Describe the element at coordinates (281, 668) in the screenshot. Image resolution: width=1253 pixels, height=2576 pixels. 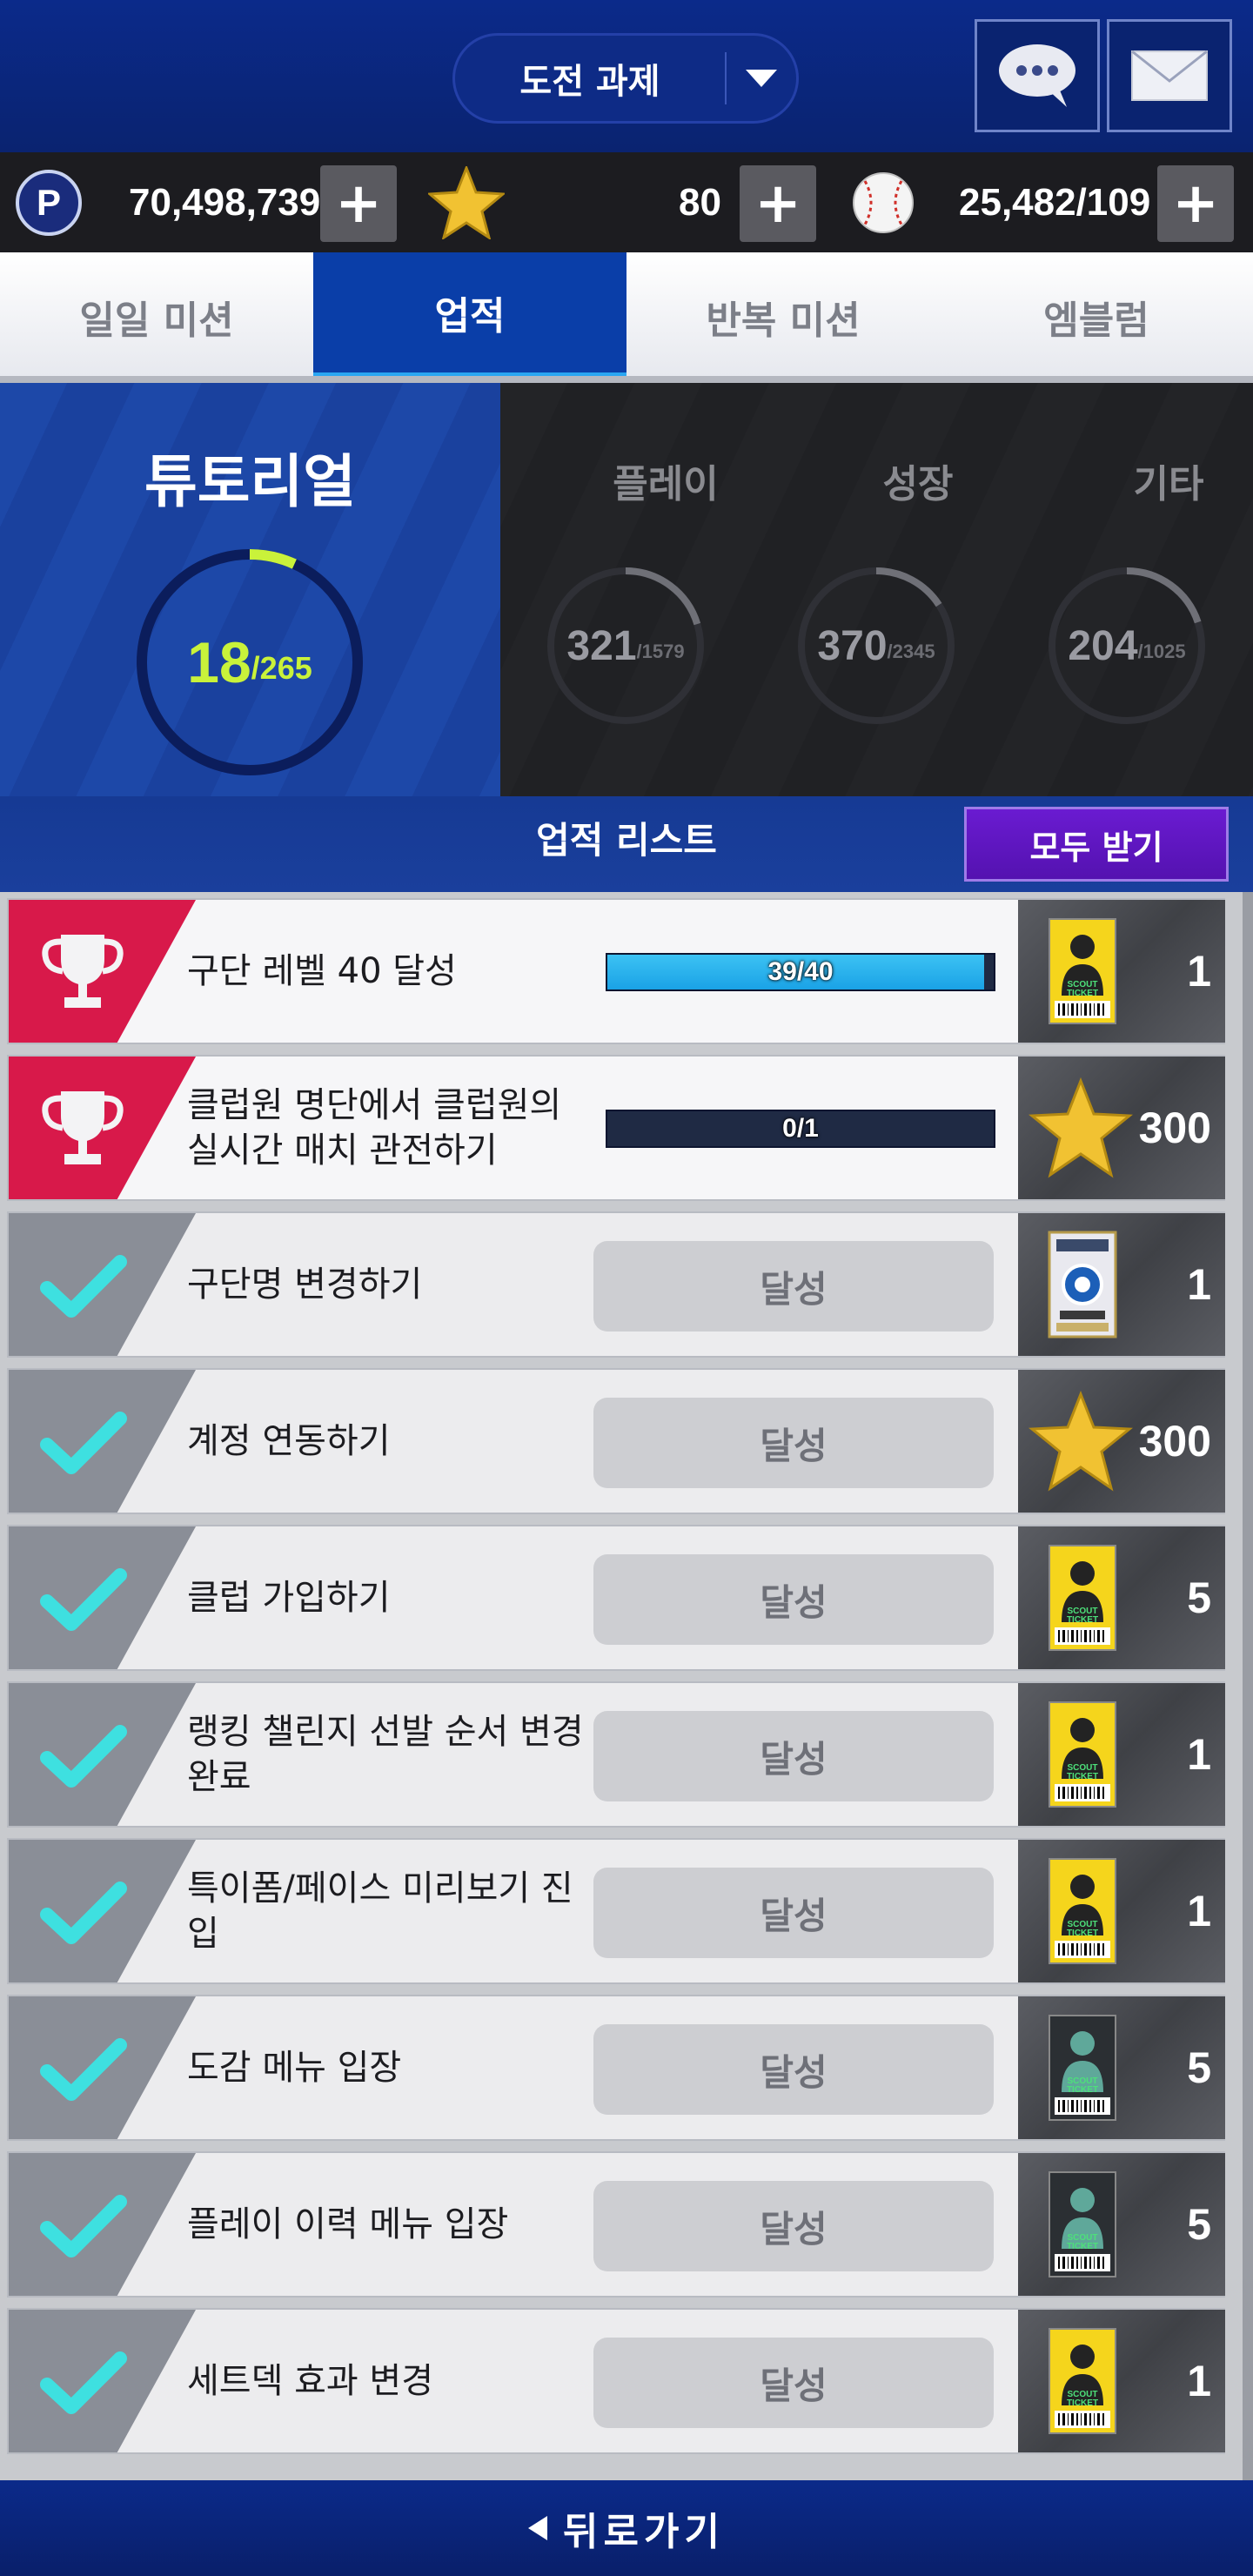
I see `tutorial-total: /265` at that location.